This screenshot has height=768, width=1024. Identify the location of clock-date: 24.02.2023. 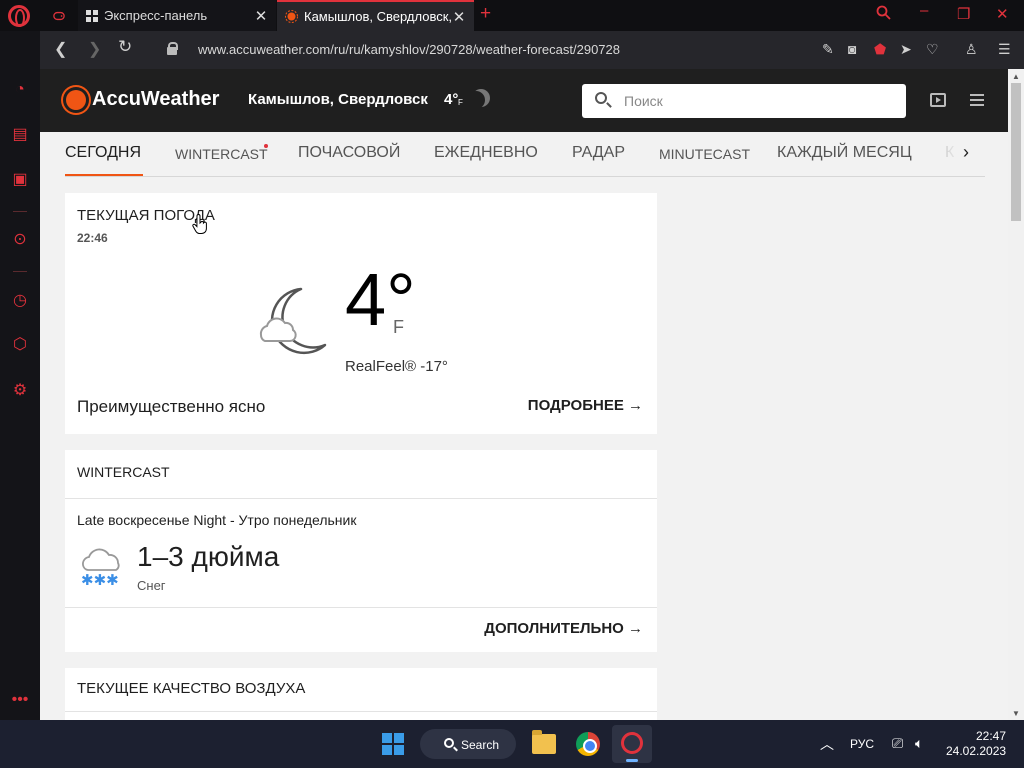
(976, 751).